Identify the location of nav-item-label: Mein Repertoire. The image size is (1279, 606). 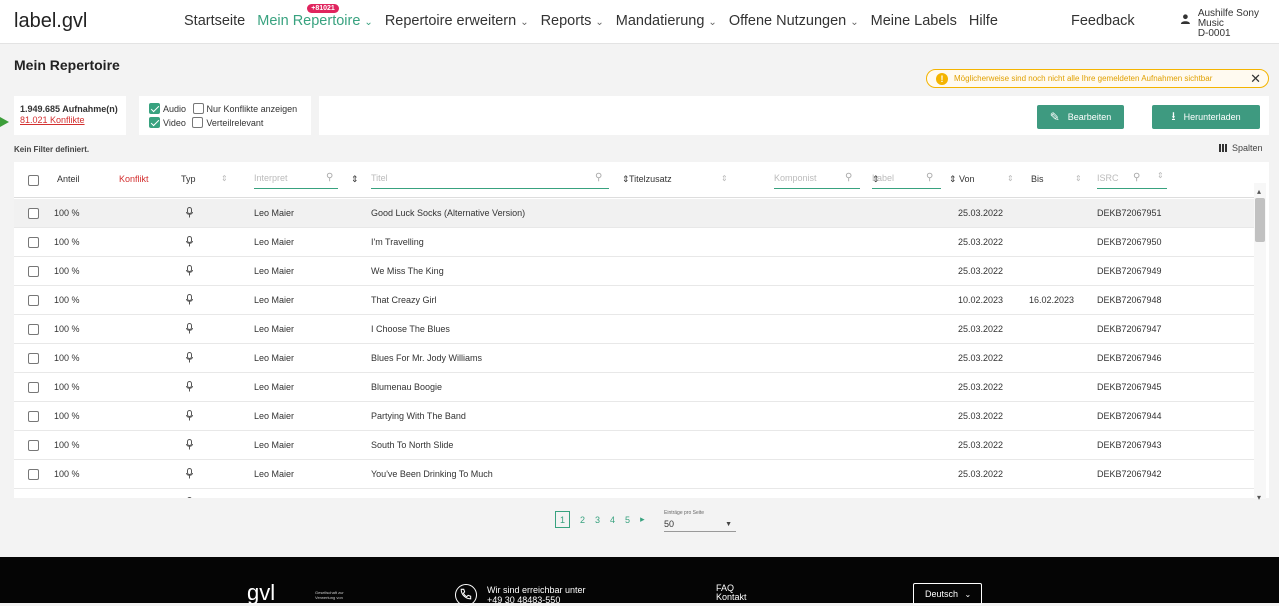
(309, 21).